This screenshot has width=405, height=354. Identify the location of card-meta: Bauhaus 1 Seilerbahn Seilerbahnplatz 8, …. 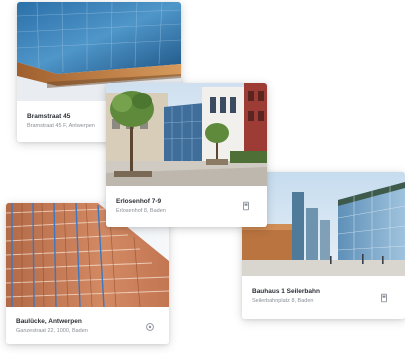
(323, 297).